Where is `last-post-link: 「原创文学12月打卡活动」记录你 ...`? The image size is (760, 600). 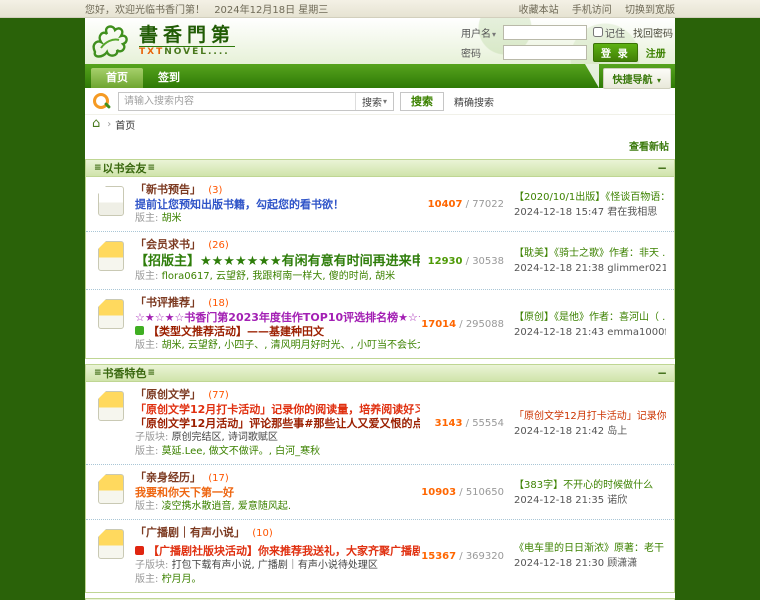 last-post-link: 「原创文学12月打卡活动」记录你 ... is located at coordinates (590, 416).